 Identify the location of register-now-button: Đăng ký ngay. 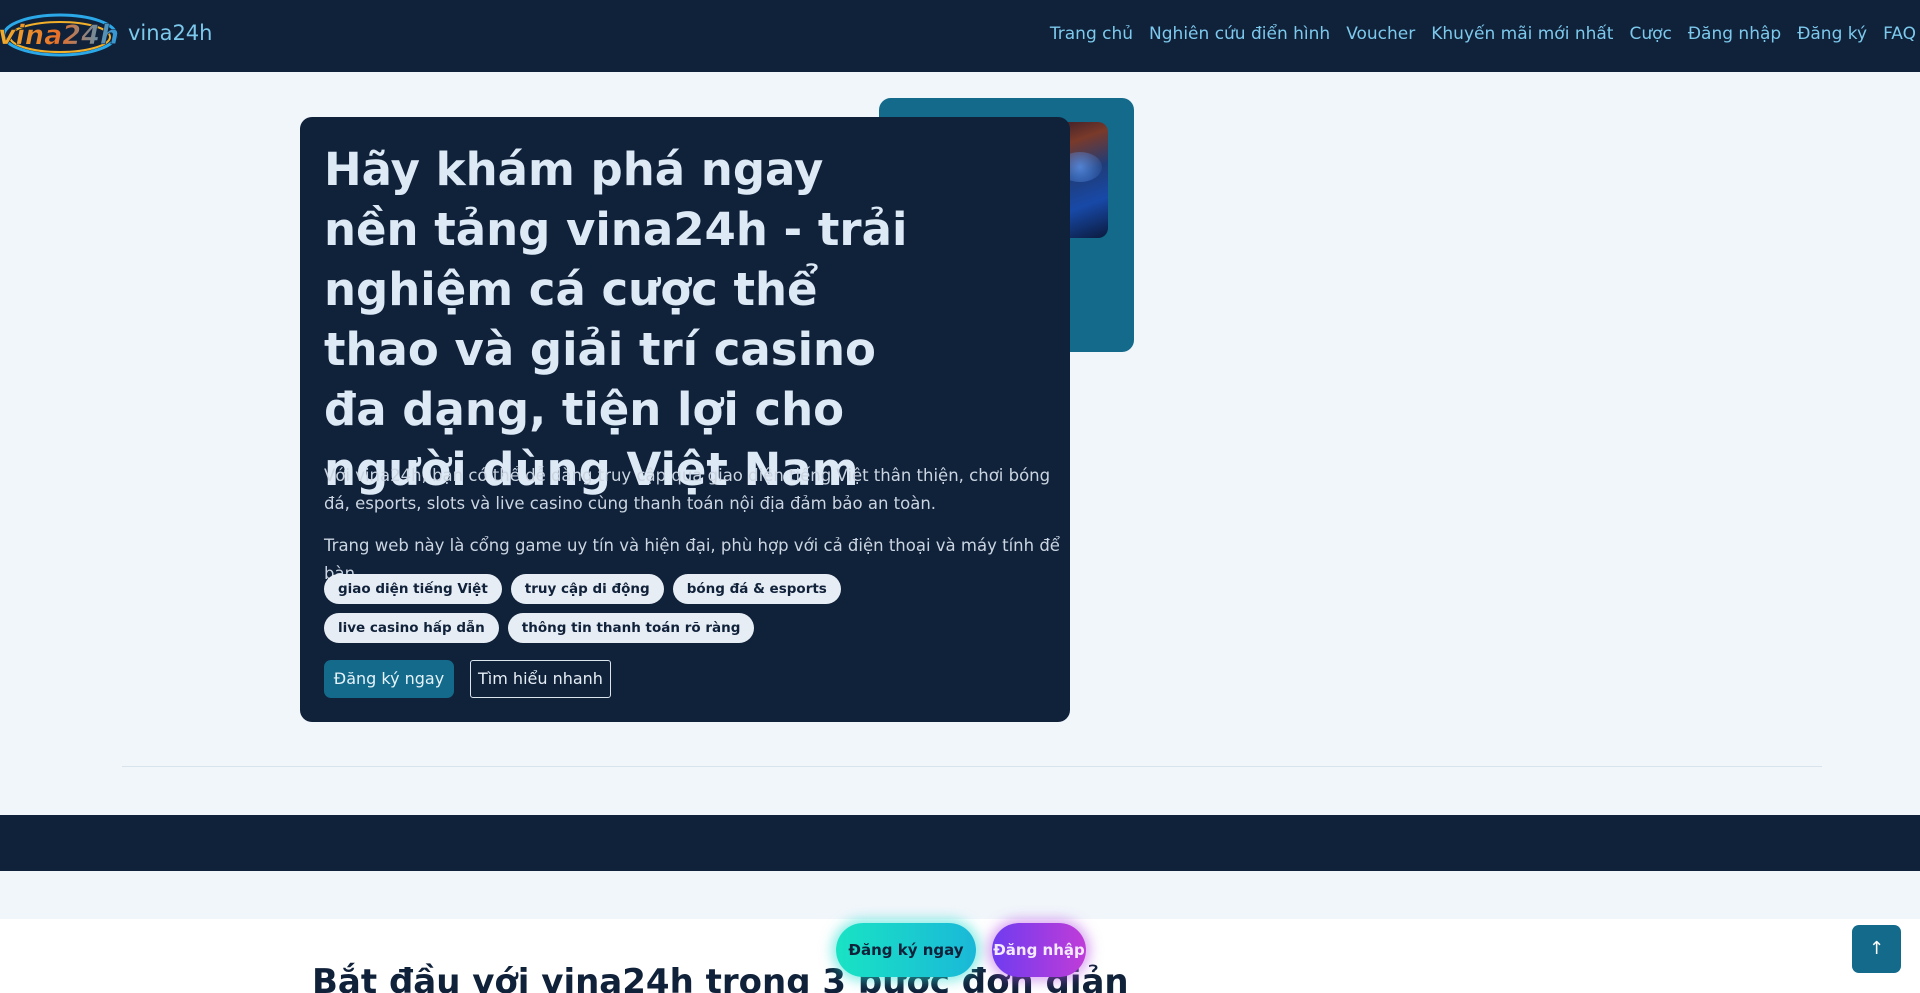
(389, 679).